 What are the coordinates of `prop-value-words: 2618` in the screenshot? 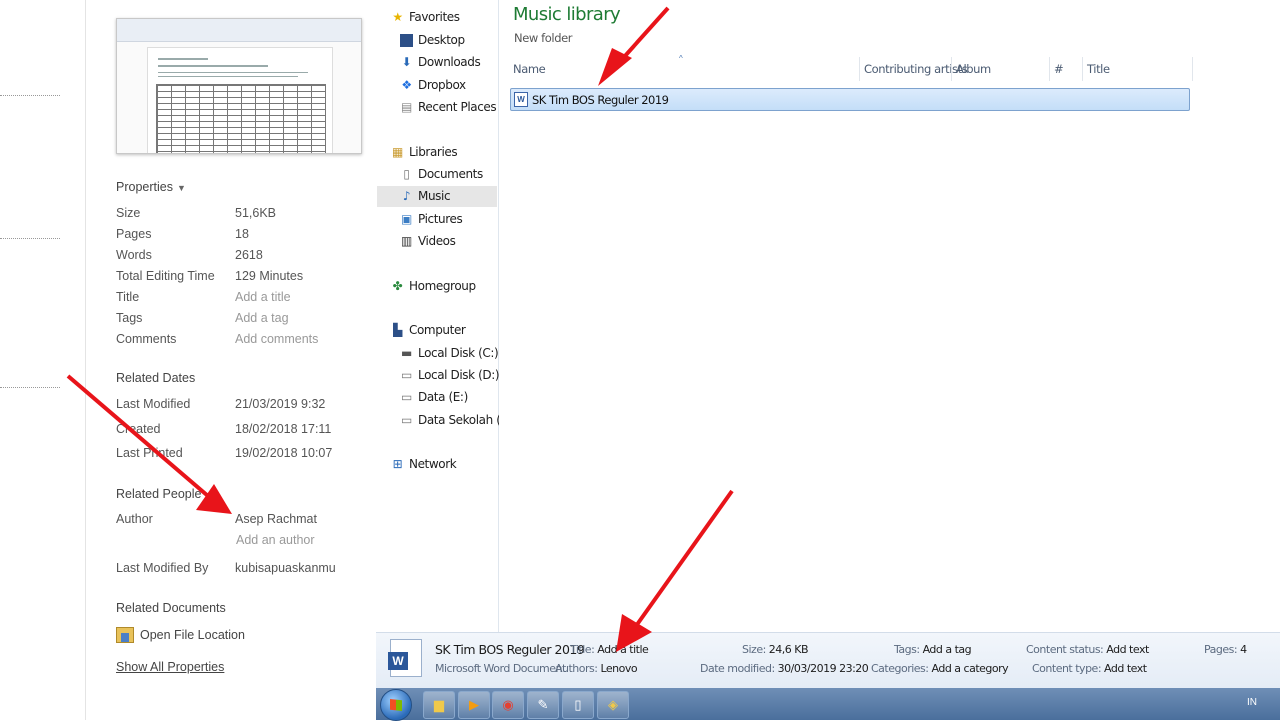 It's located at (249, 255).